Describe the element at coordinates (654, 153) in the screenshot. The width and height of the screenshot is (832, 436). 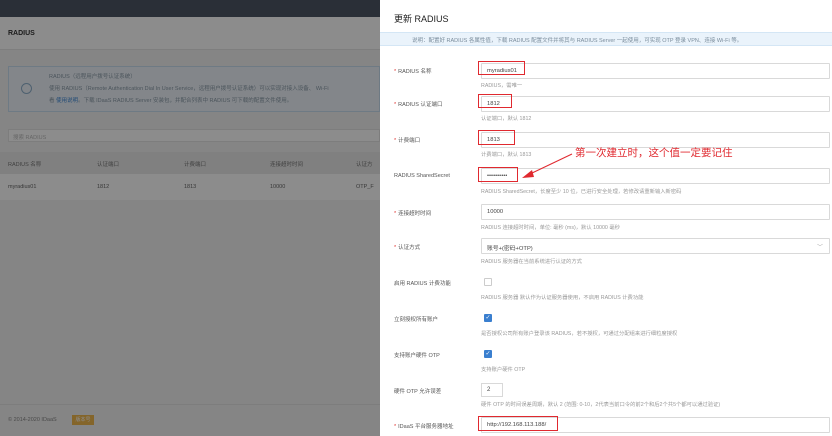
I see `annotation-note: 第一次建立时，这个值一定要记住` at that location.